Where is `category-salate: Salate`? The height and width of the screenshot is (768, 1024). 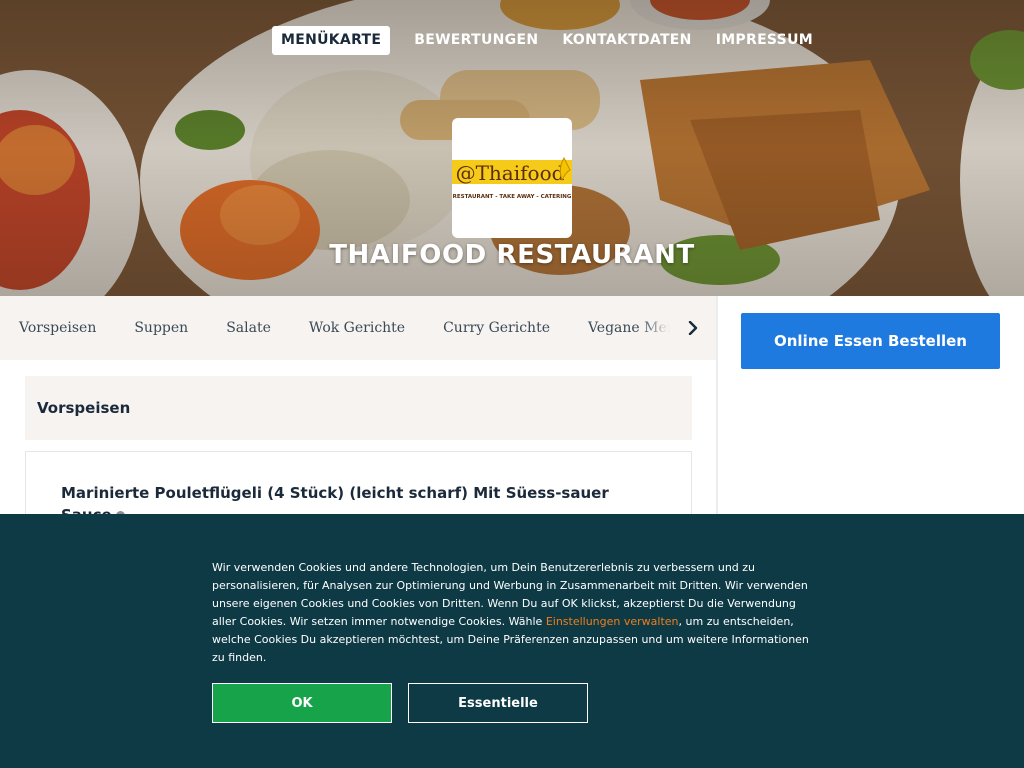 category-salate: Salate is located at coordinates (248, 328).